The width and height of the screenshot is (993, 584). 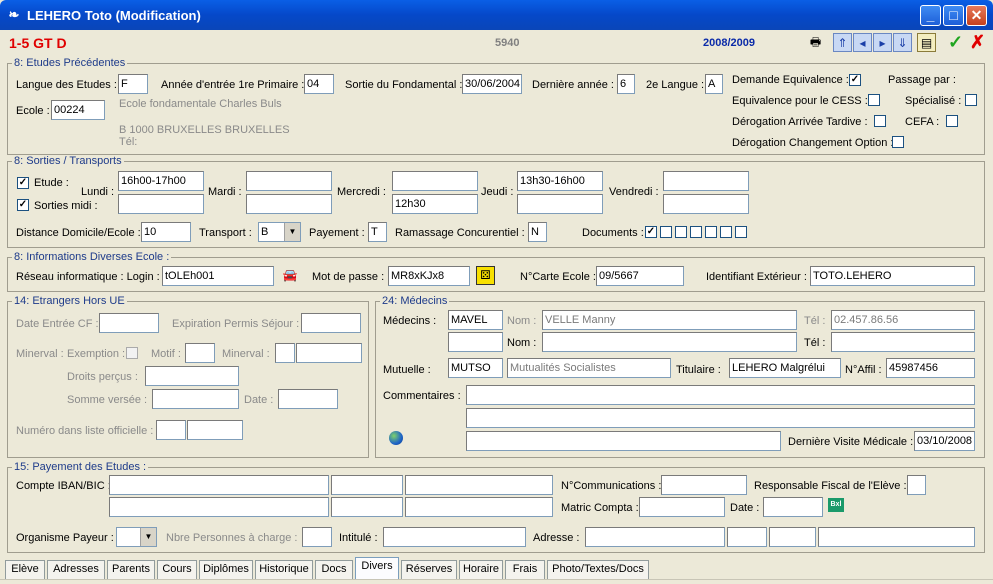 I want to click on last-record-icon: ⇓, so click(x=902, y=42).